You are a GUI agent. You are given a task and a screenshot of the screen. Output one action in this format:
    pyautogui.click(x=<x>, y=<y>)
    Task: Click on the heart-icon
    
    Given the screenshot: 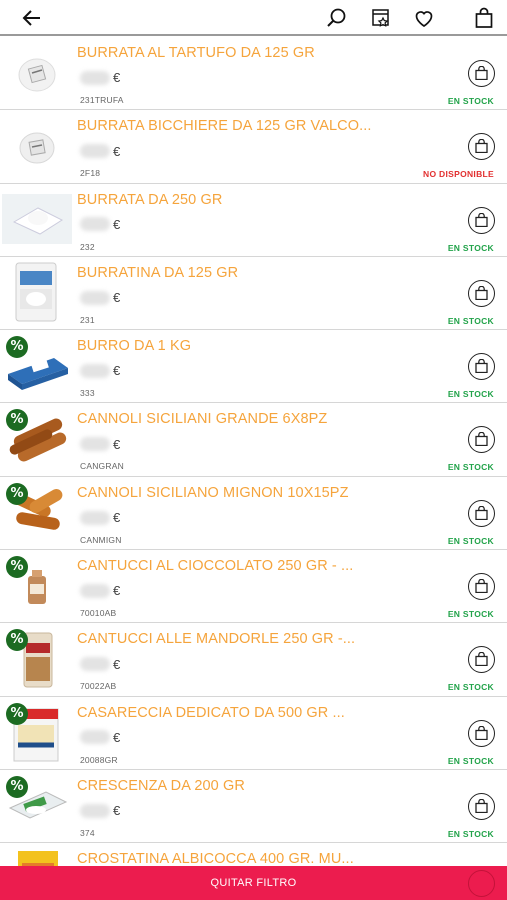 What is the action you would take?
    pyautogui.click(x=424, y=18)
    